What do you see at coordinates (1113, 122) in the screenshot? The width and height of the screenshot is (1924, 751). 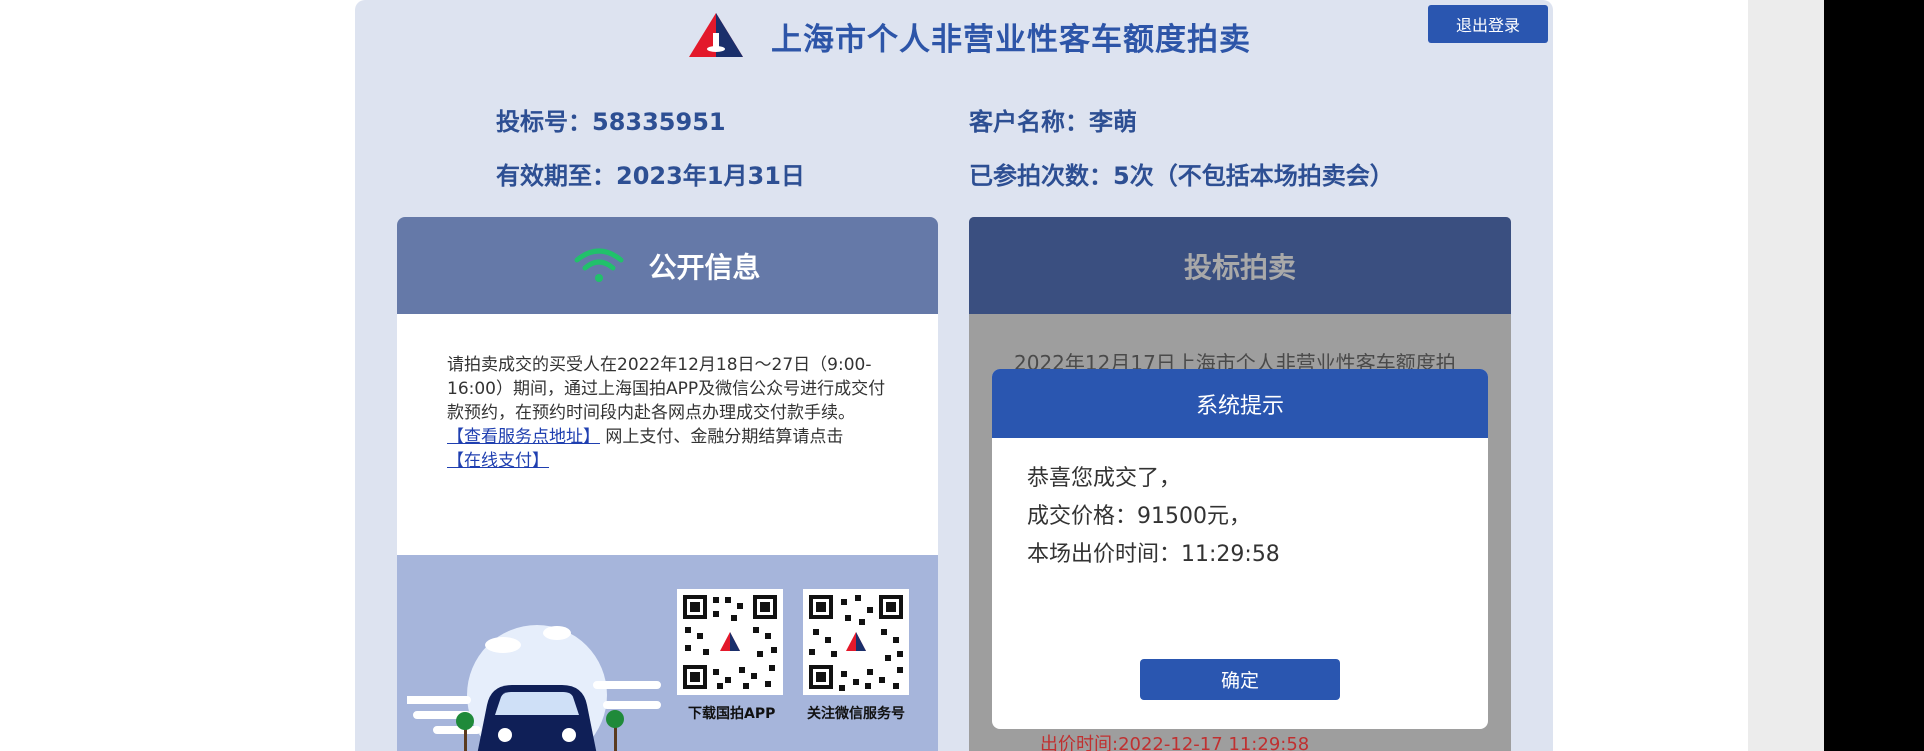 I see `customer-name-value: 李萌` at bounding box center [1113, 122].